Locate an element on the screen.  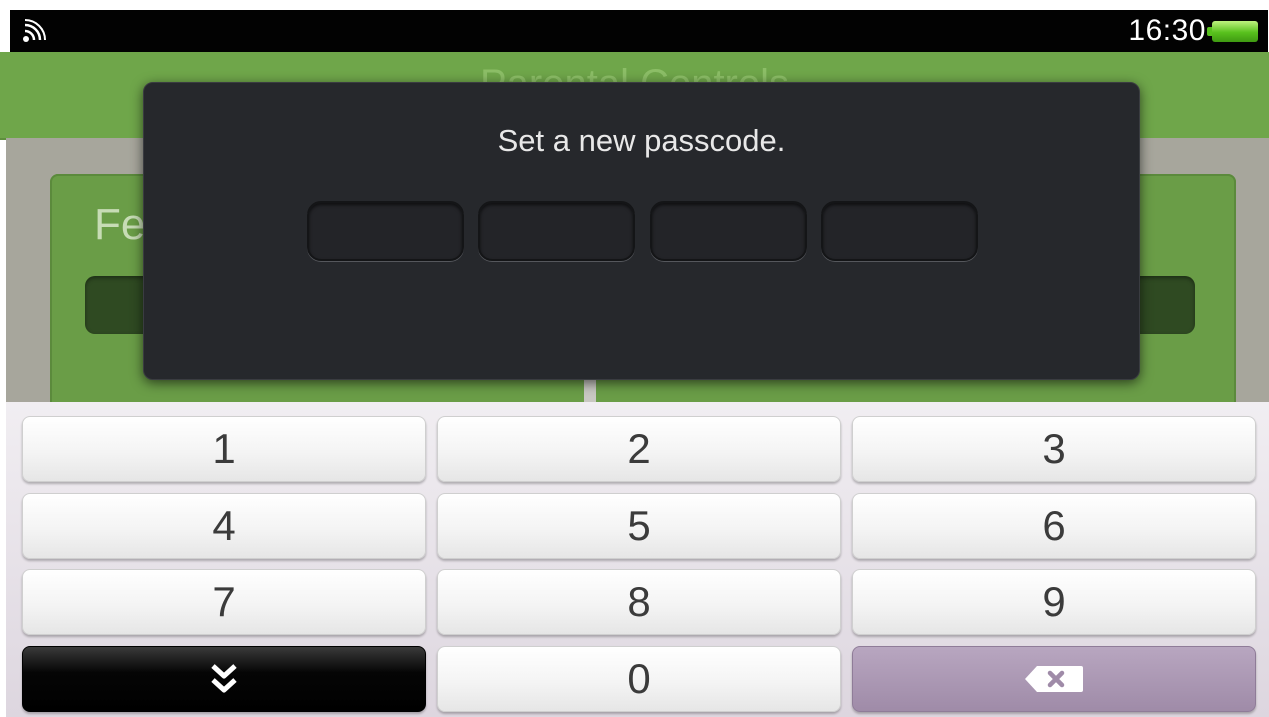
backspace-icon is located at coordinates (1054, 678).